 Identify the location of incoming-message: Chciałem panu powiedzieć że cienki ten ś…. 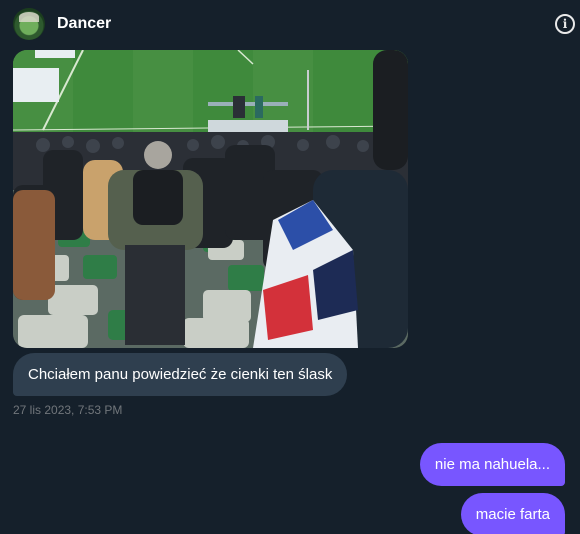
(180, 374).